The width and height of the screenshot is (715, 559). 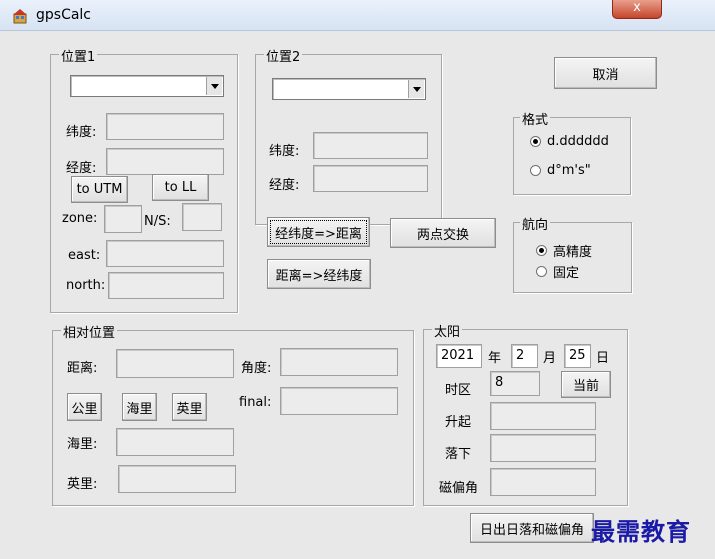 What do you see at coordinates (339, 362) in the screenshot?
I see `angle-input` at bounding box center [339, 362].